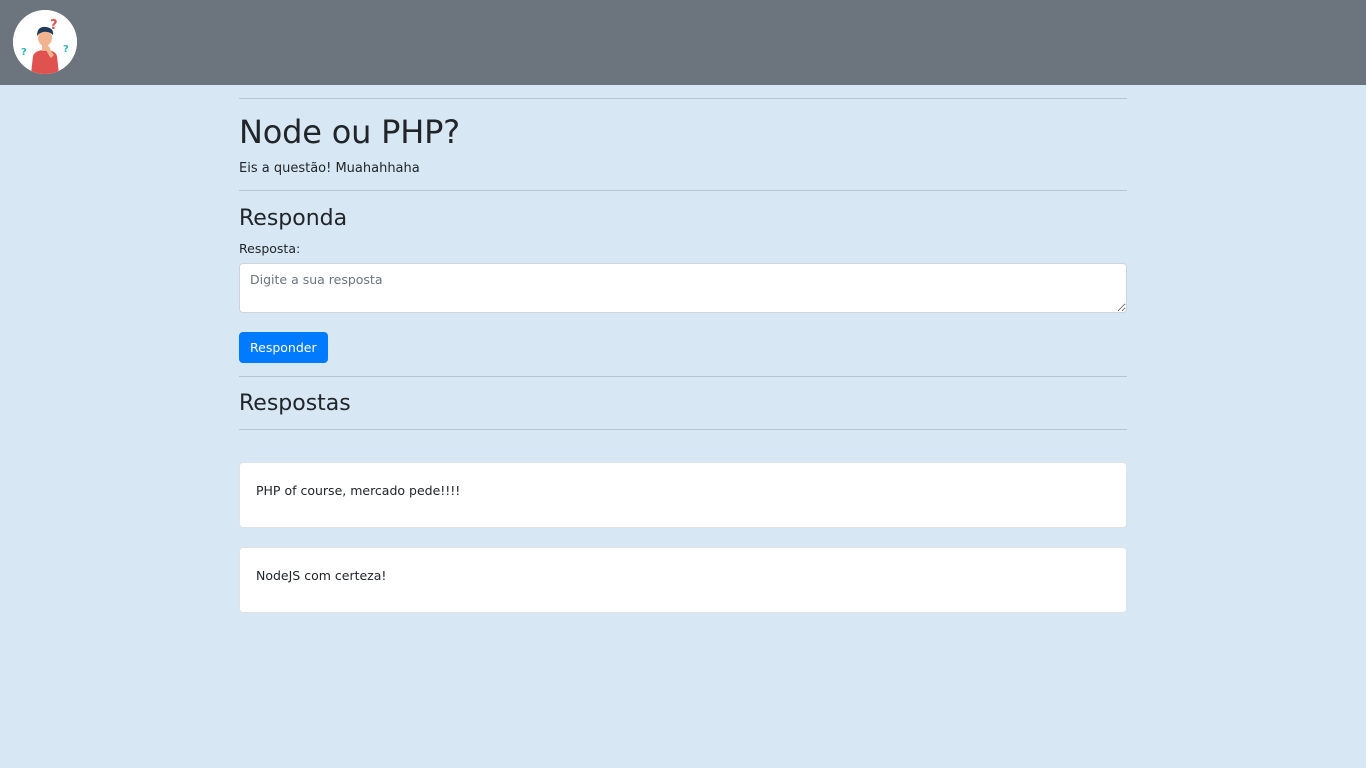  Describe the element at coordinates (321, 575) in the screenshot. I see `answer-text: NodeJS com certeza!` at that location.